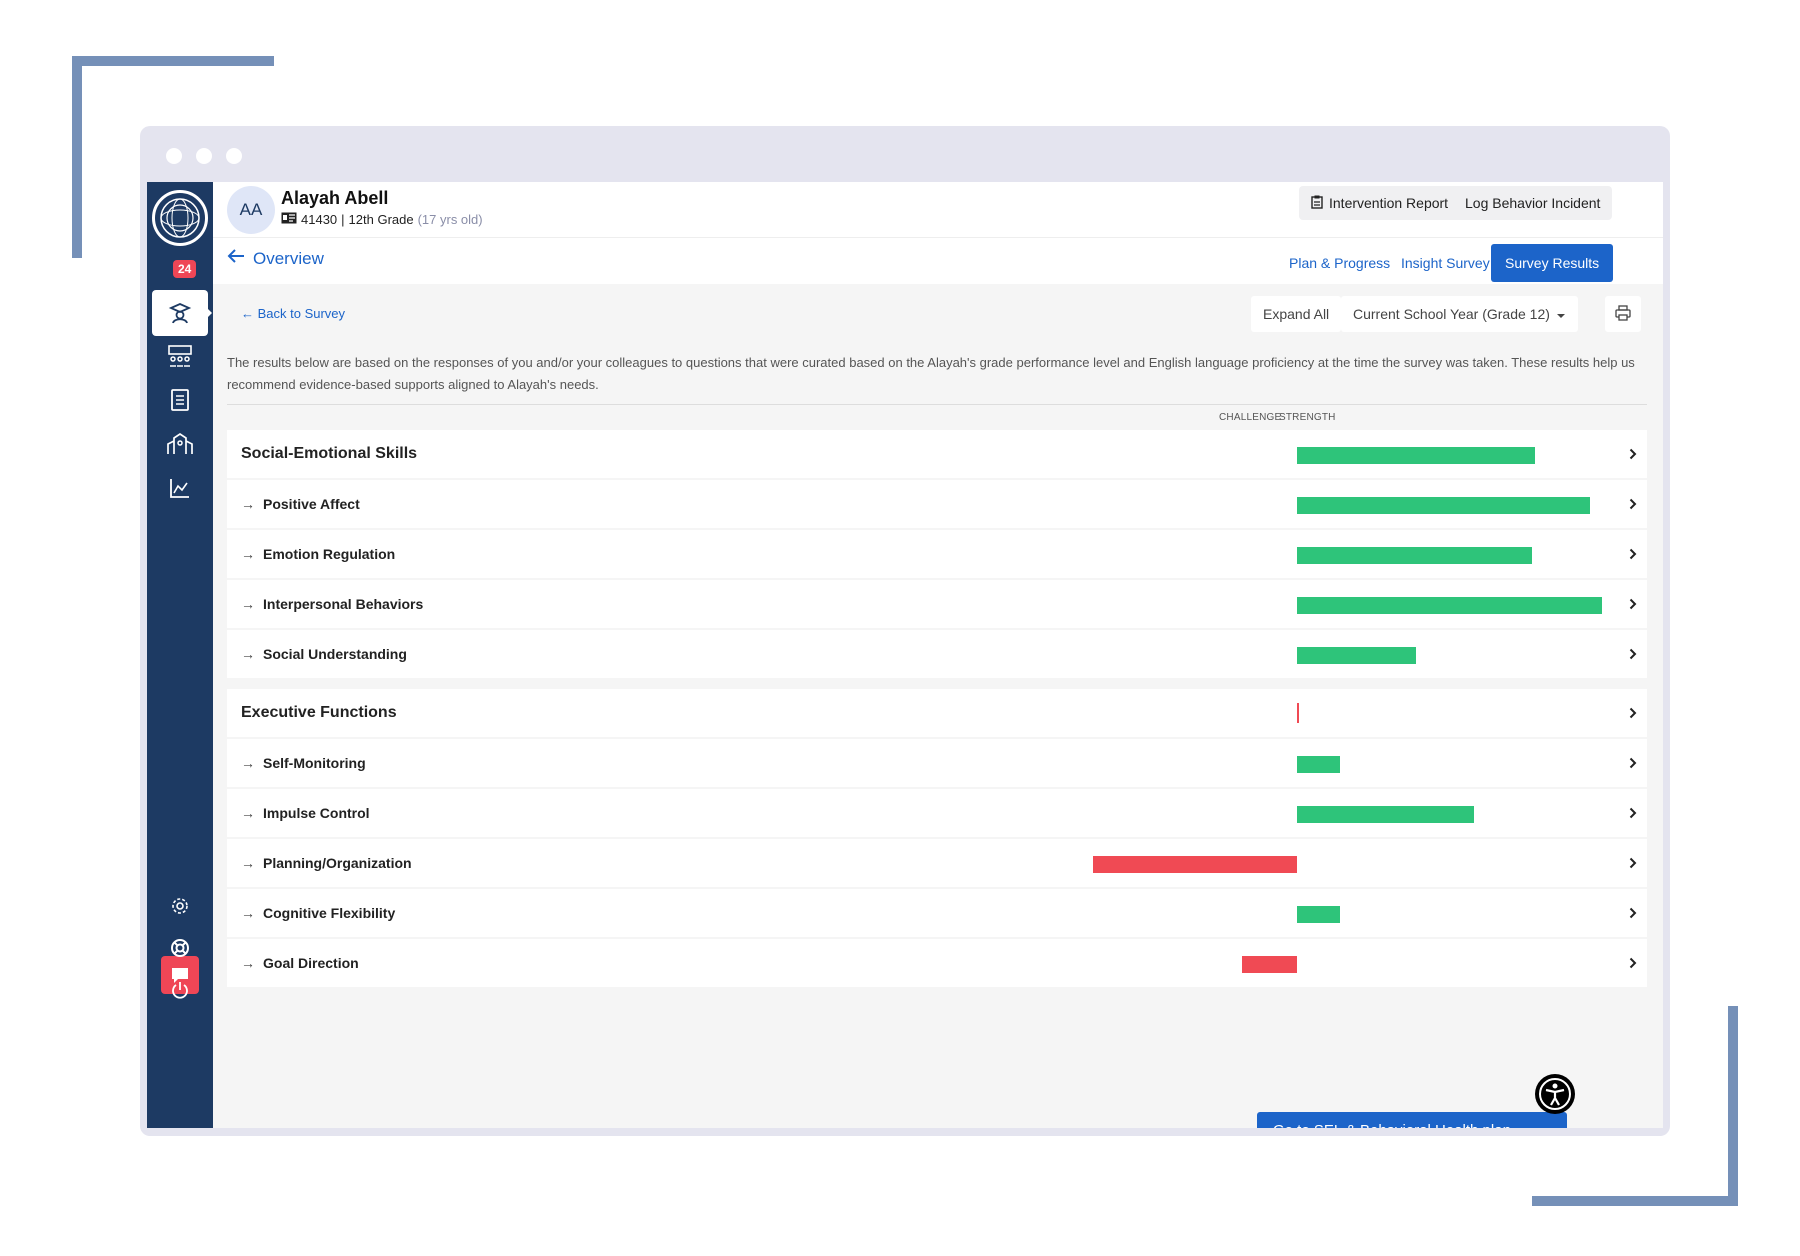 The image size is (1800, 1256). Describe the element at coordinates (937, 863) in the screenshot. I see `chart-item-row: → Planning/Organization` at that location.